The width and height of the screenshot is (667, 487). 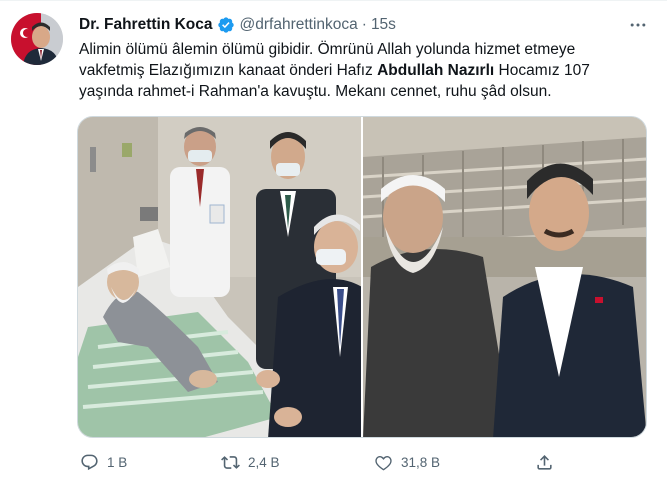 What do you see at coordinates (436, 70) in the screenshot?
I see `tweet-text-bold-name: Abdullah Nazırlı` at bounding box center [436, 70].